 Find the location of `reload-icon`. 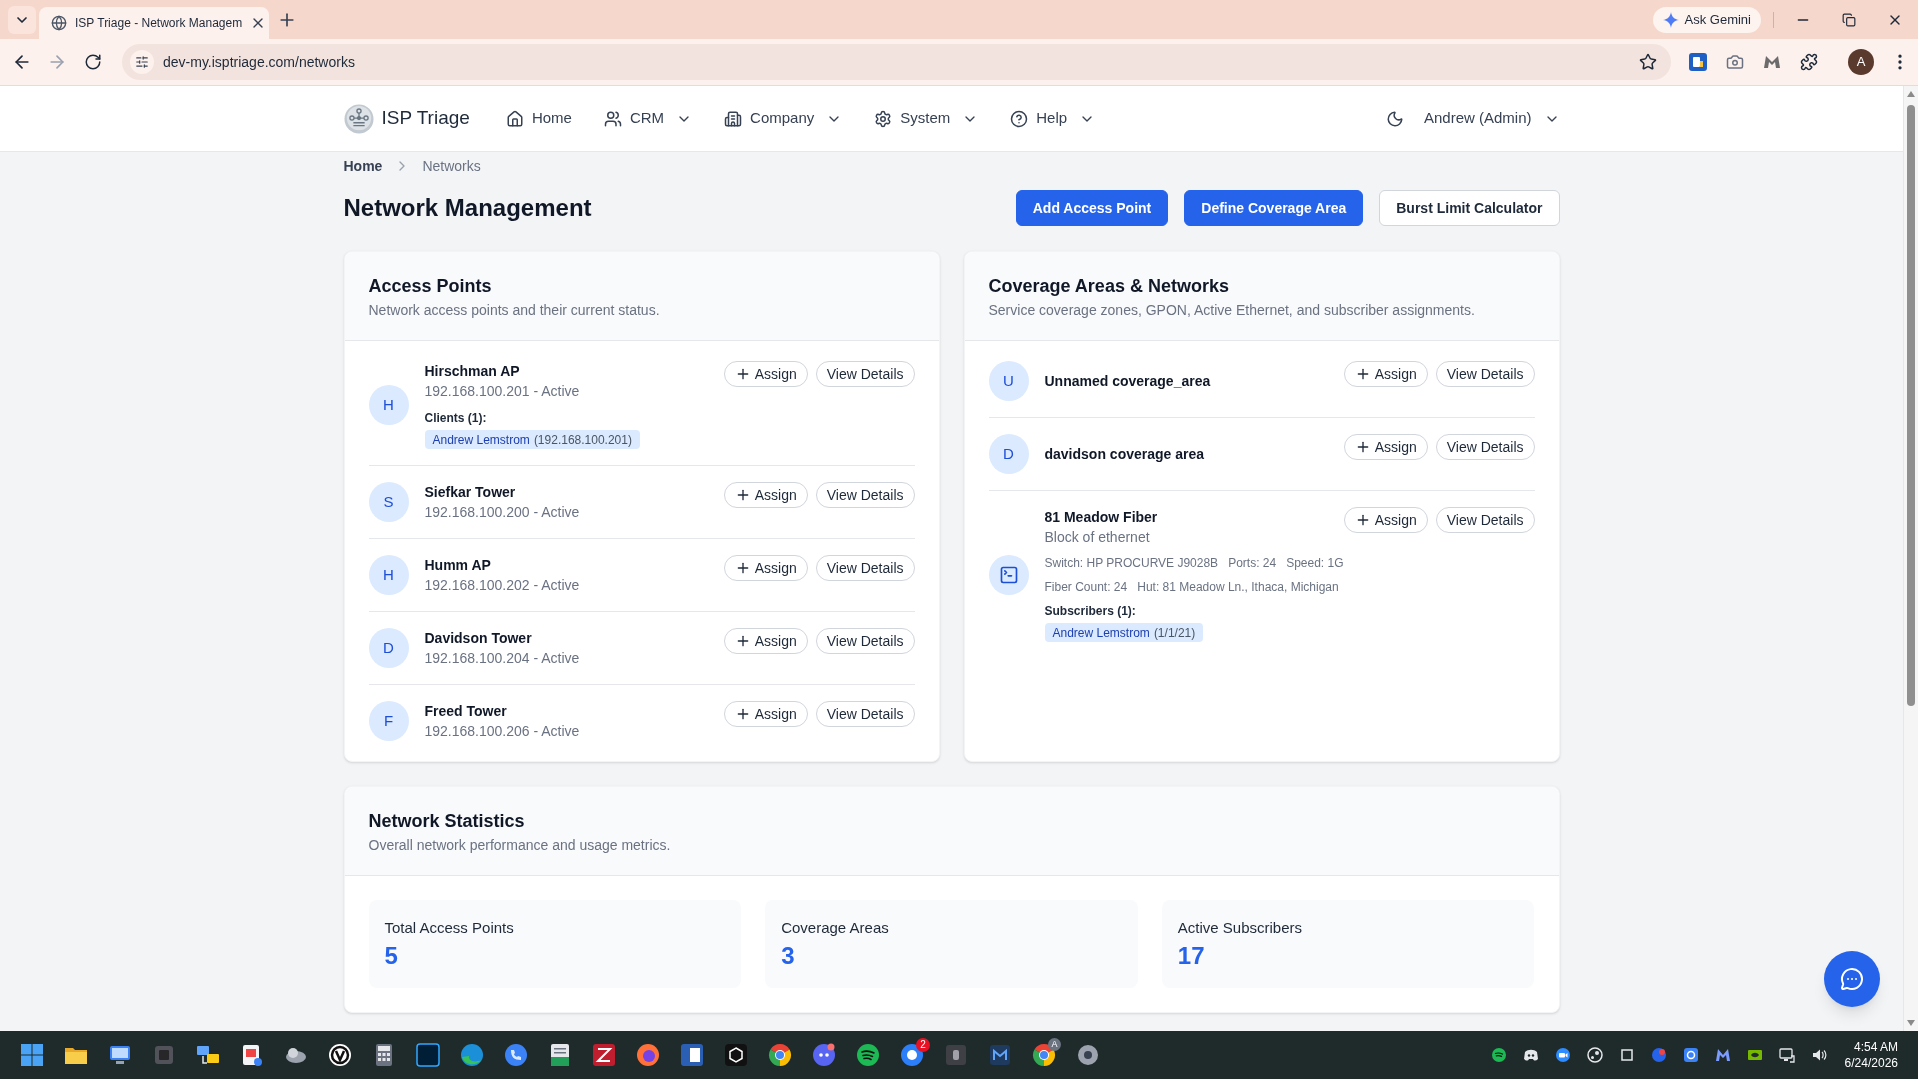

reload-icon is located at coordinates (93, 62).